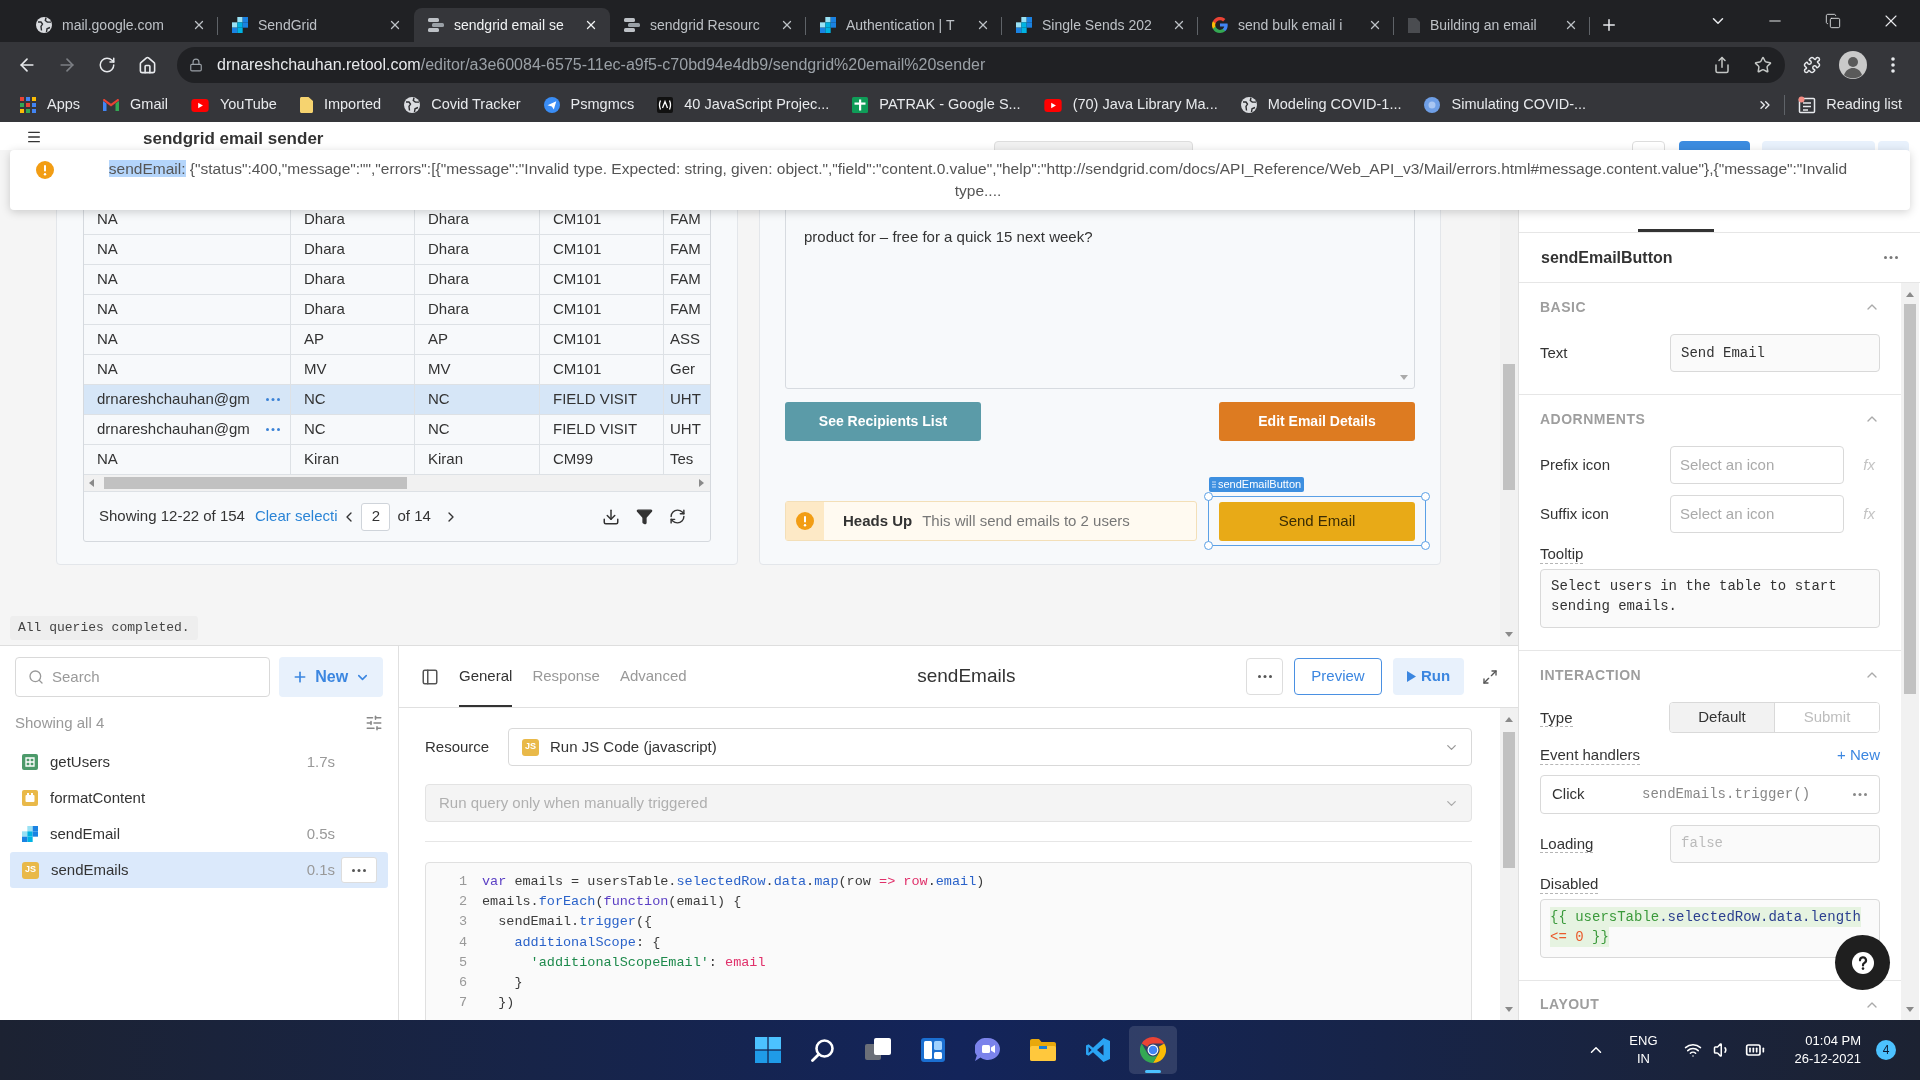  I want to click on line-number: 5, so click(462, 962).